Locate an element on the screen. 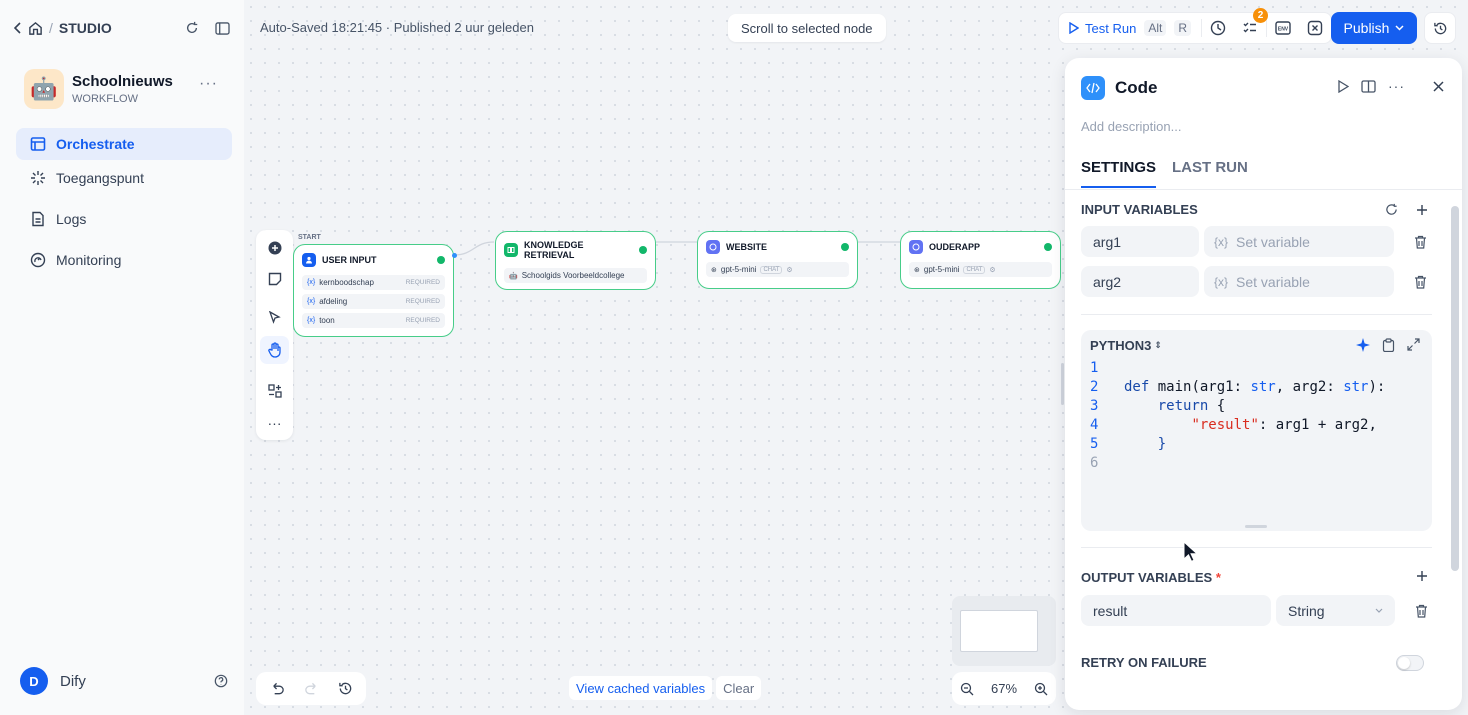 Image resolution: width=1468 pixels, height=715 pixels. cached-variables-bar: View cached variables Clear is located at coordinates (665, 688).